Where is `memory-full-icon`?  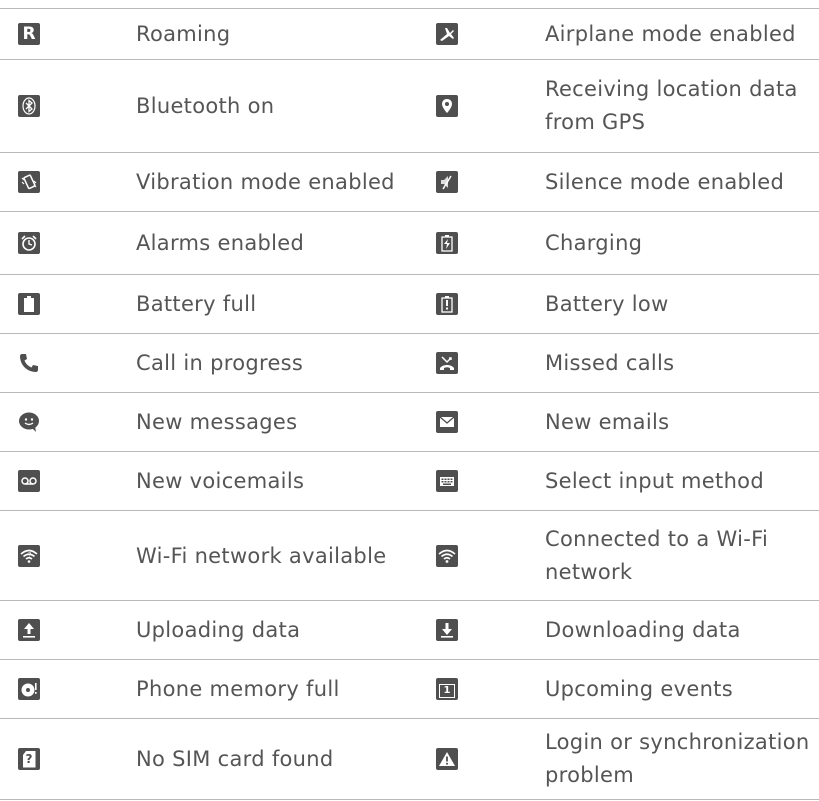 memory-full-icon is located at coordinates (29, 689).